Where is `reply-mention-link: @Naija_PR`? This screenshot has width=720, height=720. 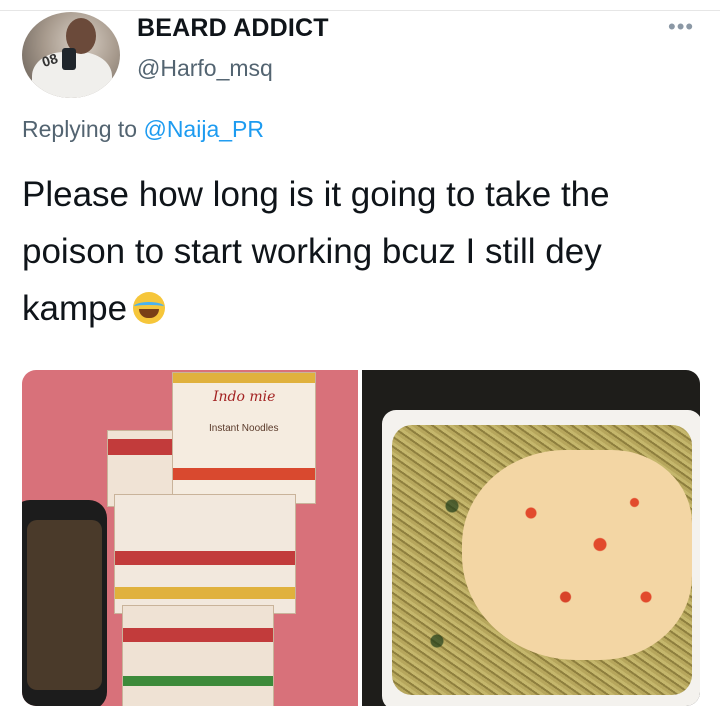
reply-mention-link: @Naija_PR is located at coordinates (203, 129).